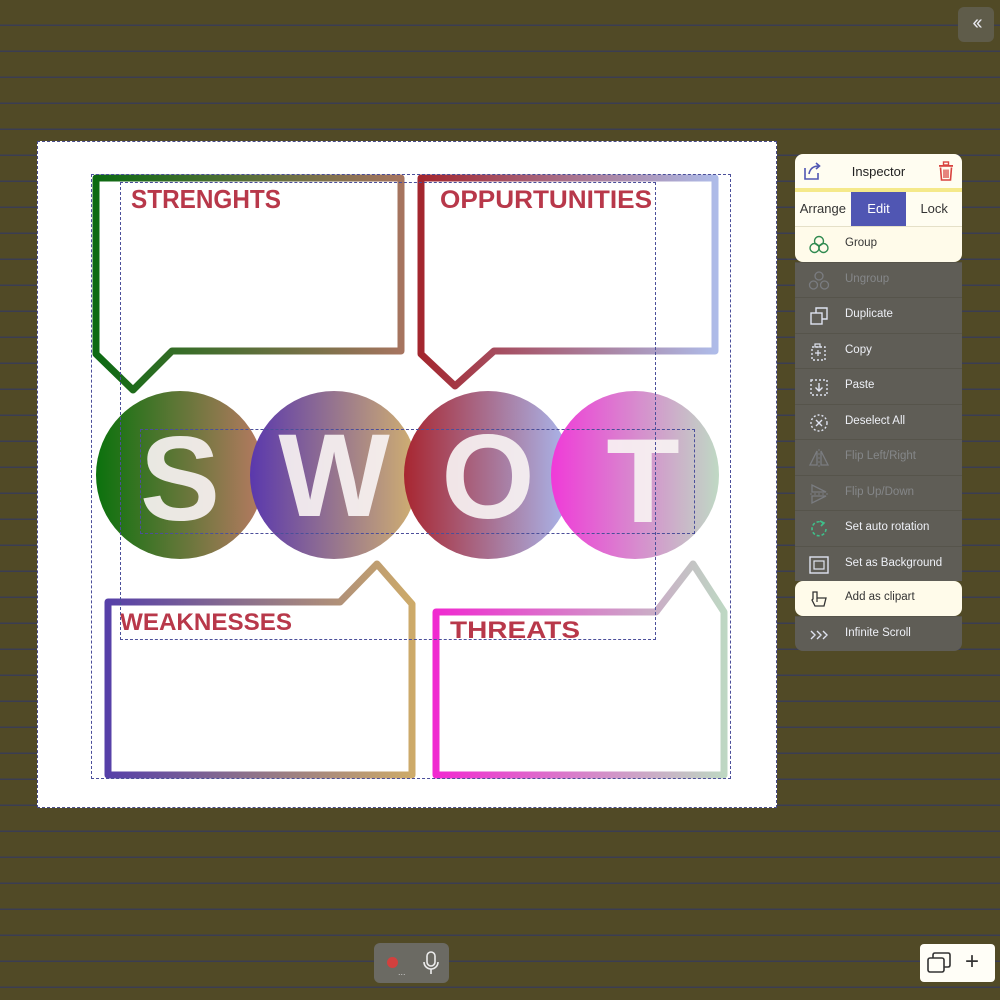  I want to click on duplicate-icon, so click(819, 316).